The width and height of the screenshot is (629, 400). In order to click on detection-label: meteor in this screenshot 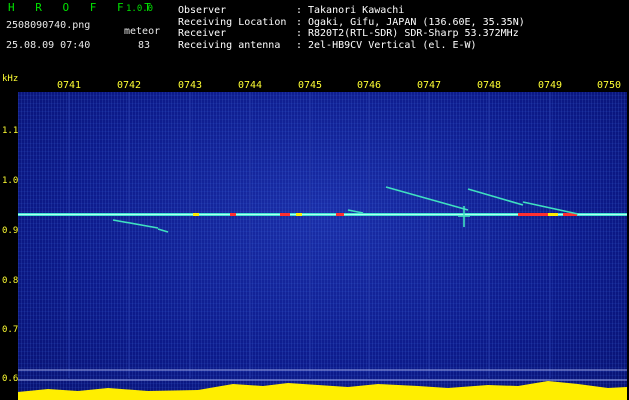, I will do `click(142, 31)`.